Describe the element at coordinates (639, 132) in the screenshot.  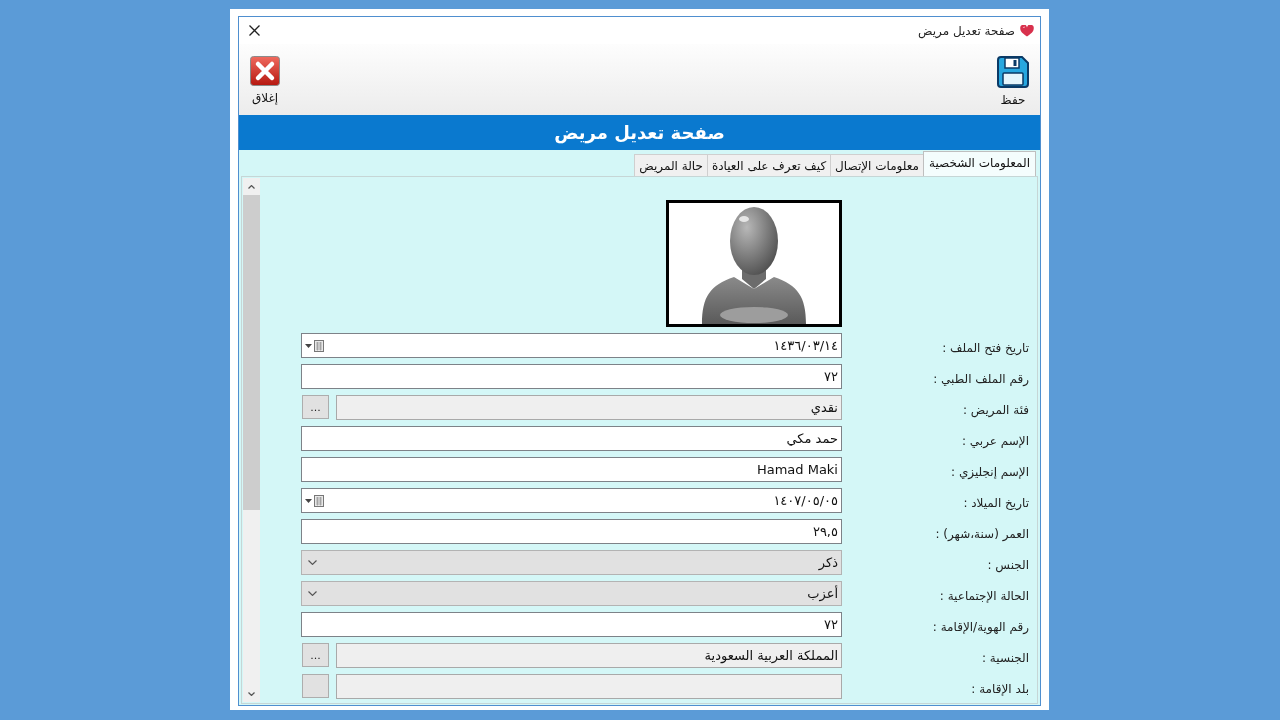
I see `header-bar: صفحة تعديل مريض` at that location.